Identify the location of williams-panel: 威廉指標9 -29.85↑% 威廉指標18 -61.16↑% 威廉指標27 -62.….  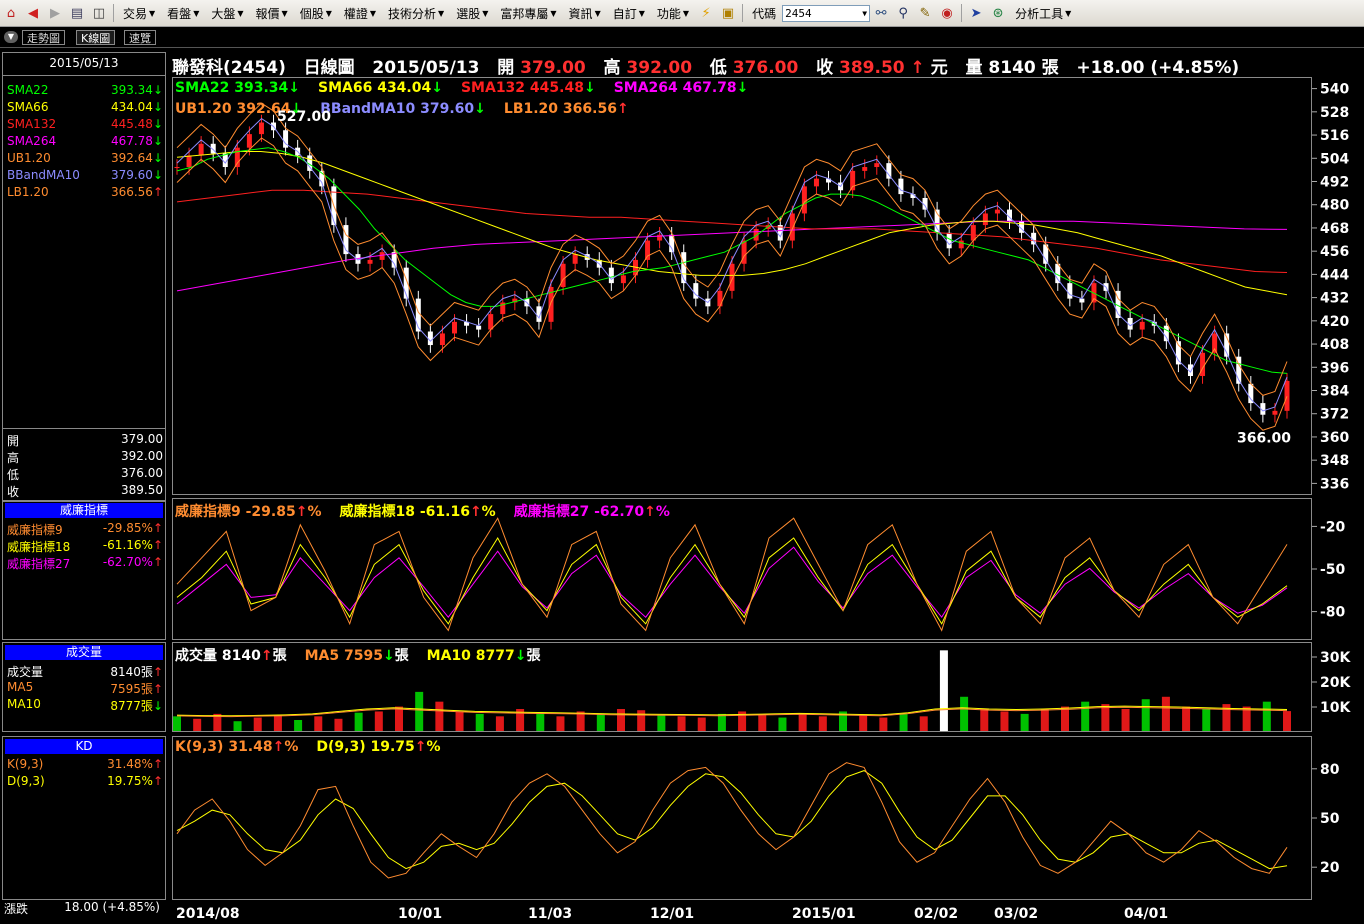
(742, 569).